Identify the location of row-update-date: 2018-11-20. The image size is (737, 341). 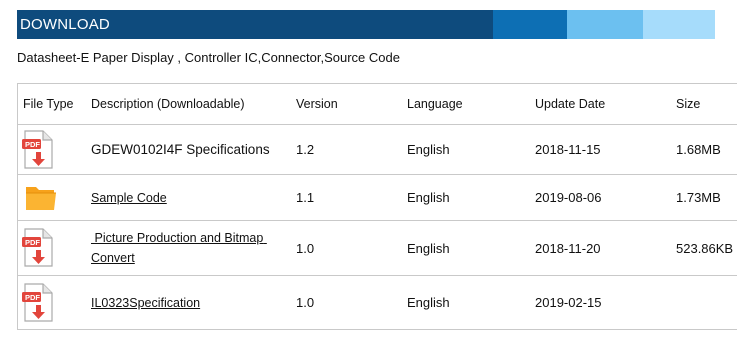
(568, 248).